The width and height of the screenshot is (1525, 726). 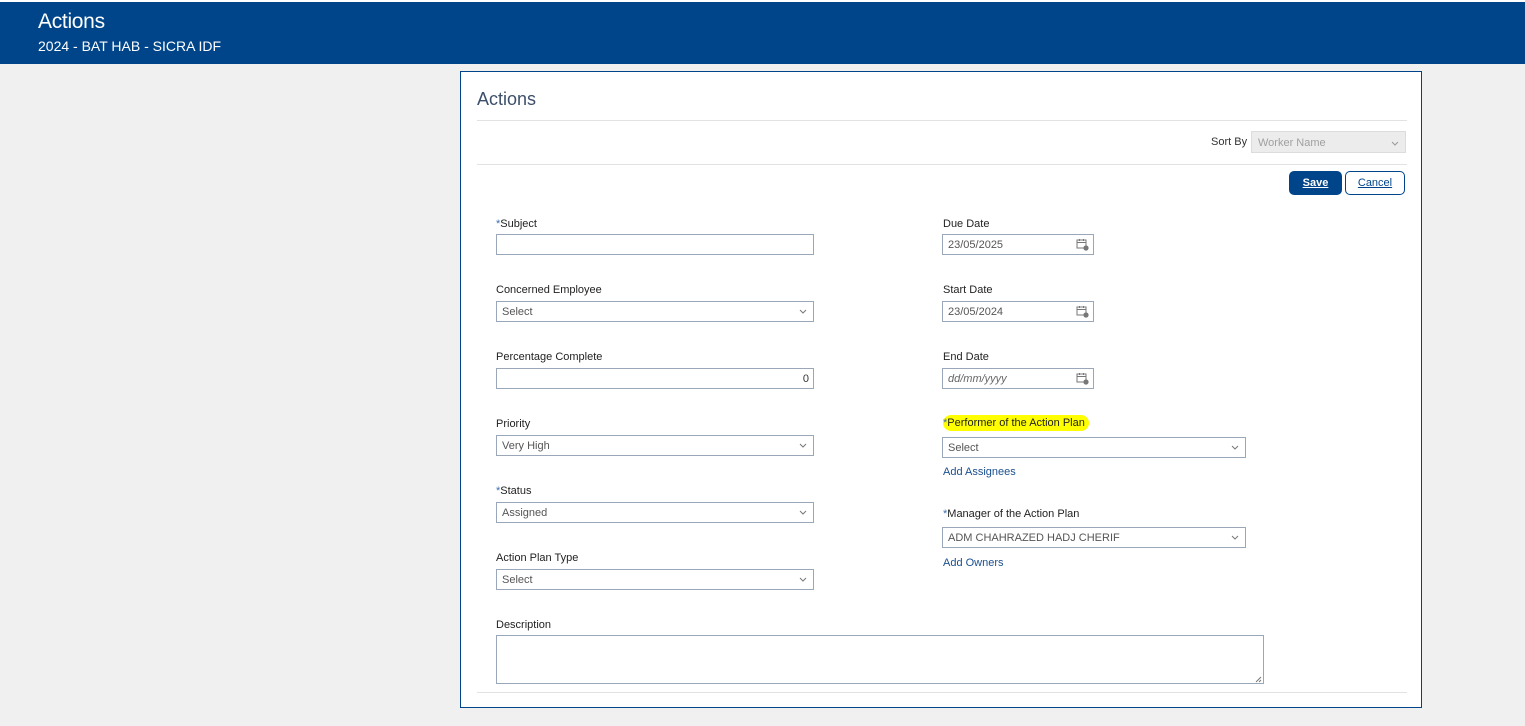 I want to click on status-select: Assigned, so click(x=655, y=512).